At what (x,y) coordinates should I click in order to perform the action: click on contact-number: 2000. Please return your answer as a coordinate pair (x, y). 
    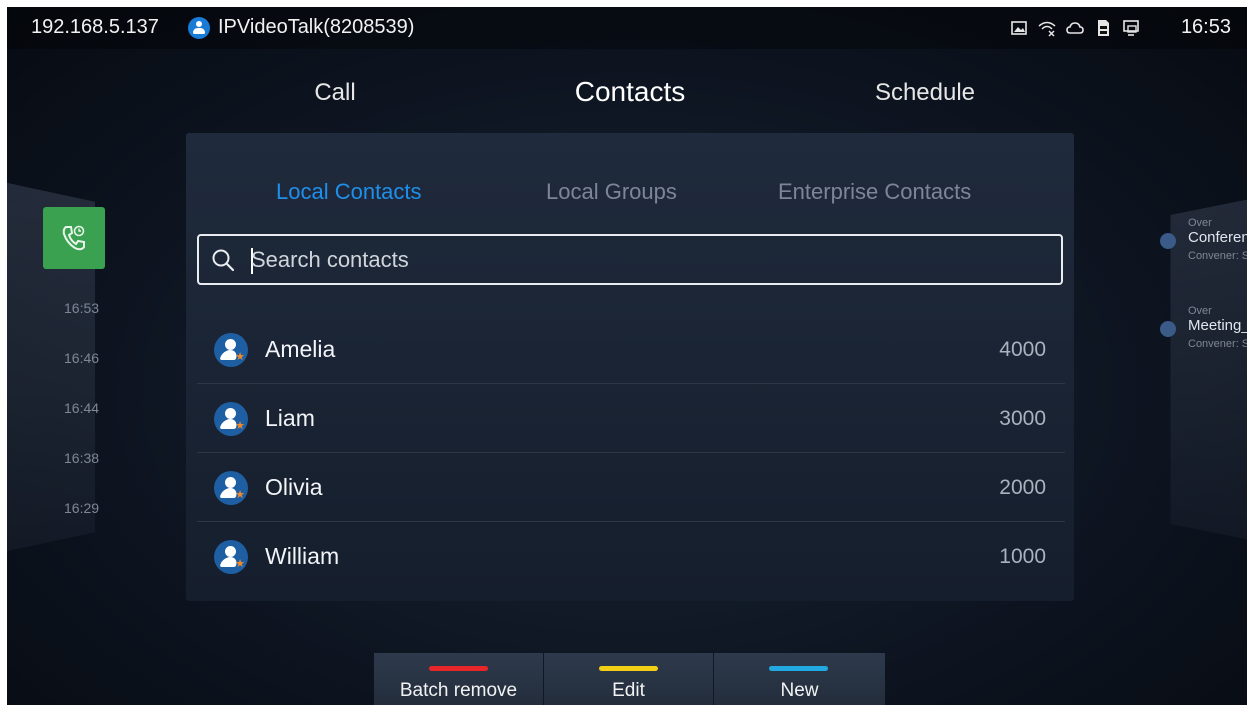
    Looking at the image, I should click on (1022, 487).